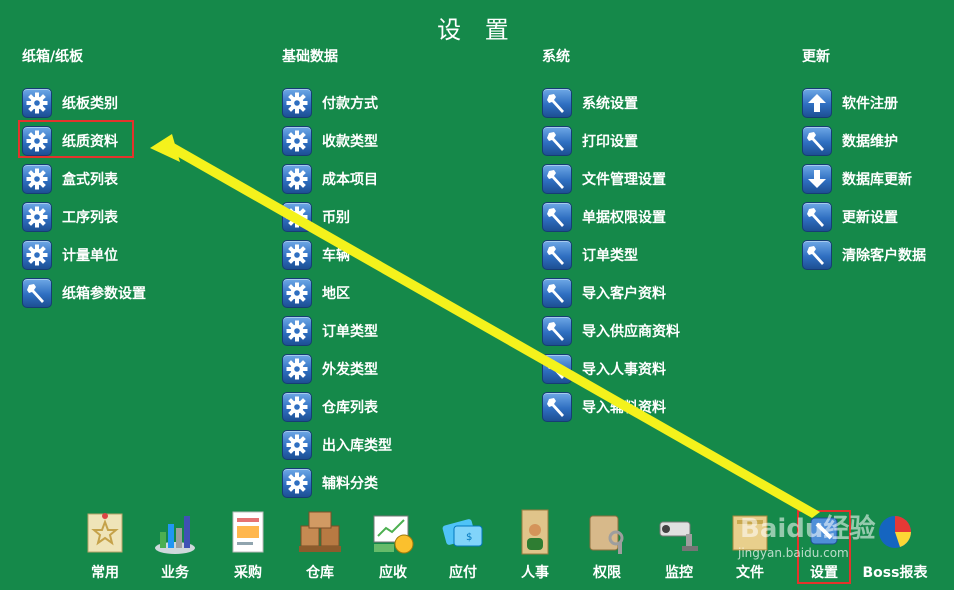 The image size is (954, 590). I want to click on settings-item-label: 软件注册, so click(870, 104).